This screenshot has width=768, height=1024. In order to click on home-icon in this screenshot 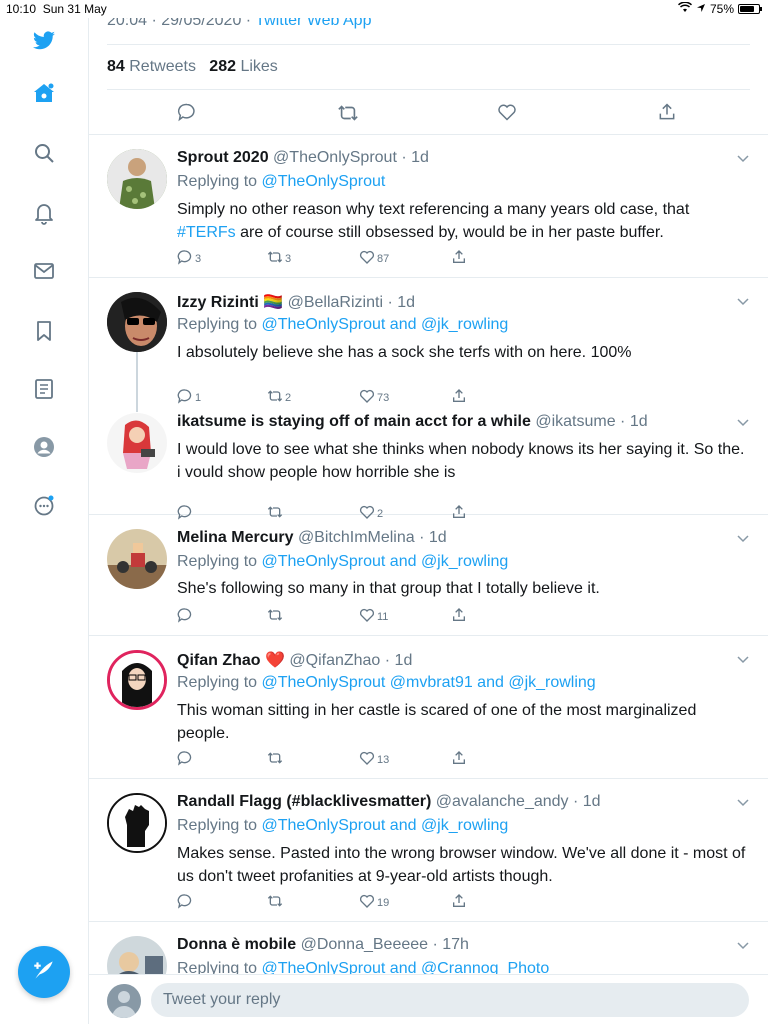, I will do `click(44, 93)`.